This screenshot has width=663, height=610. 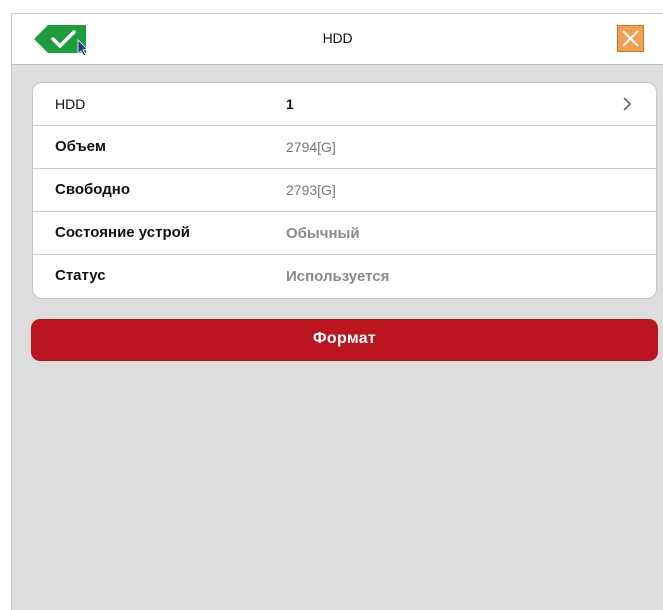 I want to click on row-value-capacity: 2794[G], so click(x=311, y=147).